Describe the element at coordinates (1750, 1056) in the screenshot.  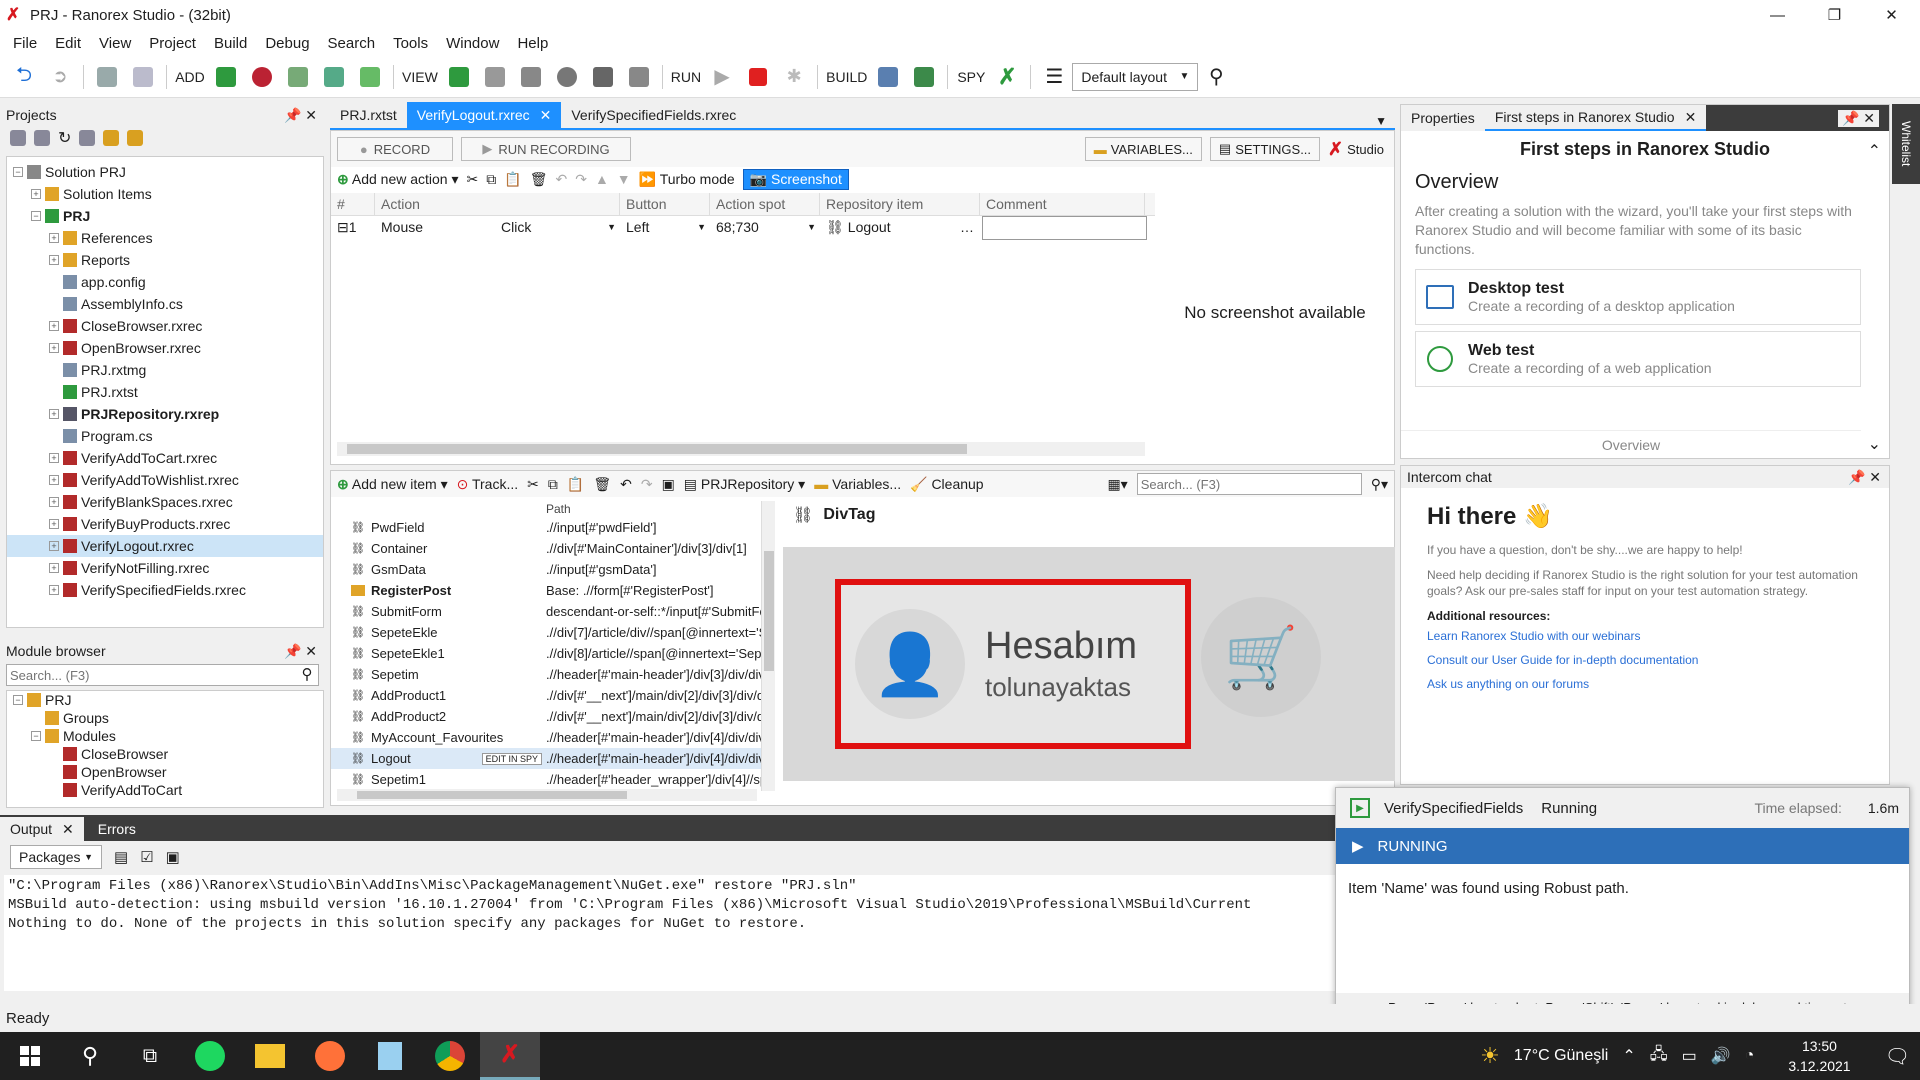
I see `wifi-icon: ◔` at that location.